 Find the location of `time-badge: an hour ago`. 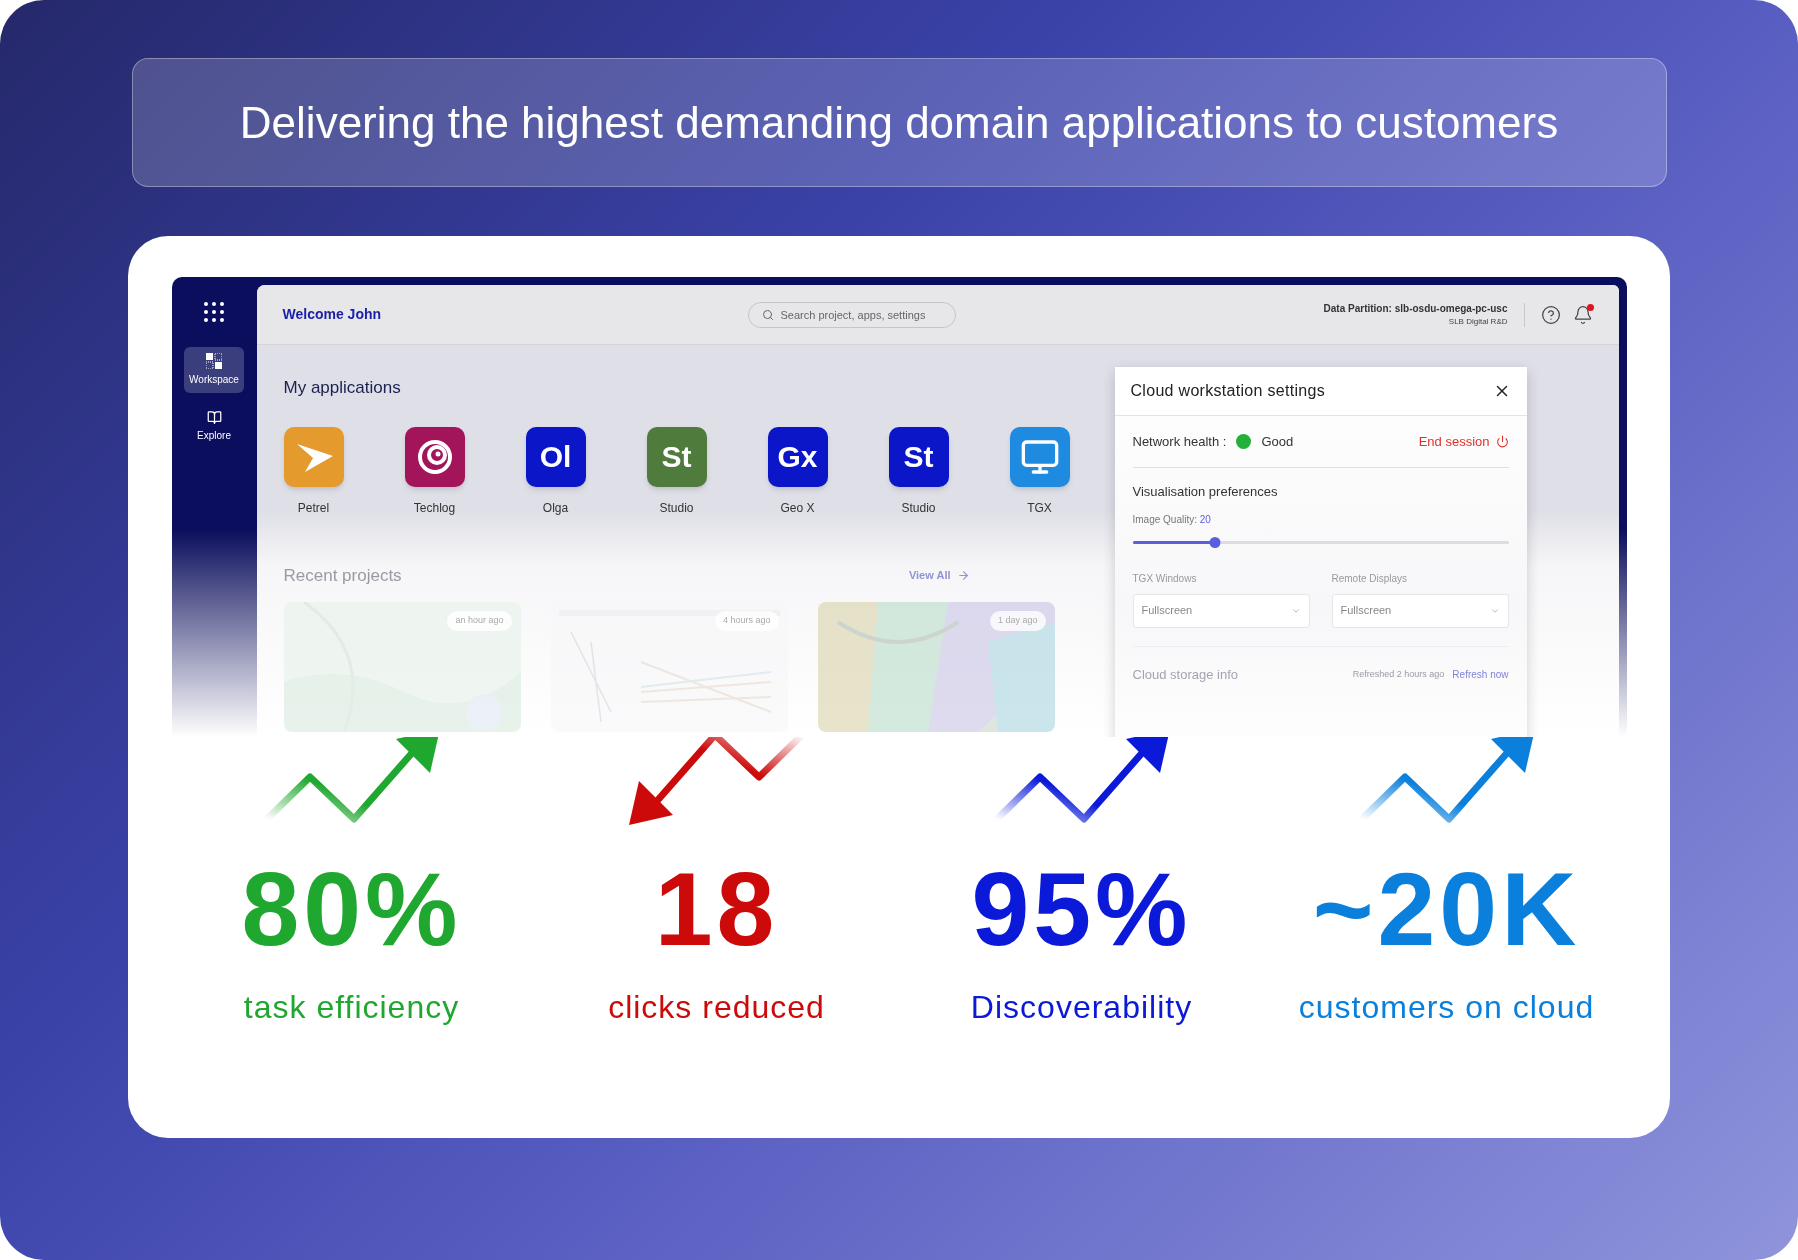

time-badge: an hour ago is located at coordinates (479, 621).